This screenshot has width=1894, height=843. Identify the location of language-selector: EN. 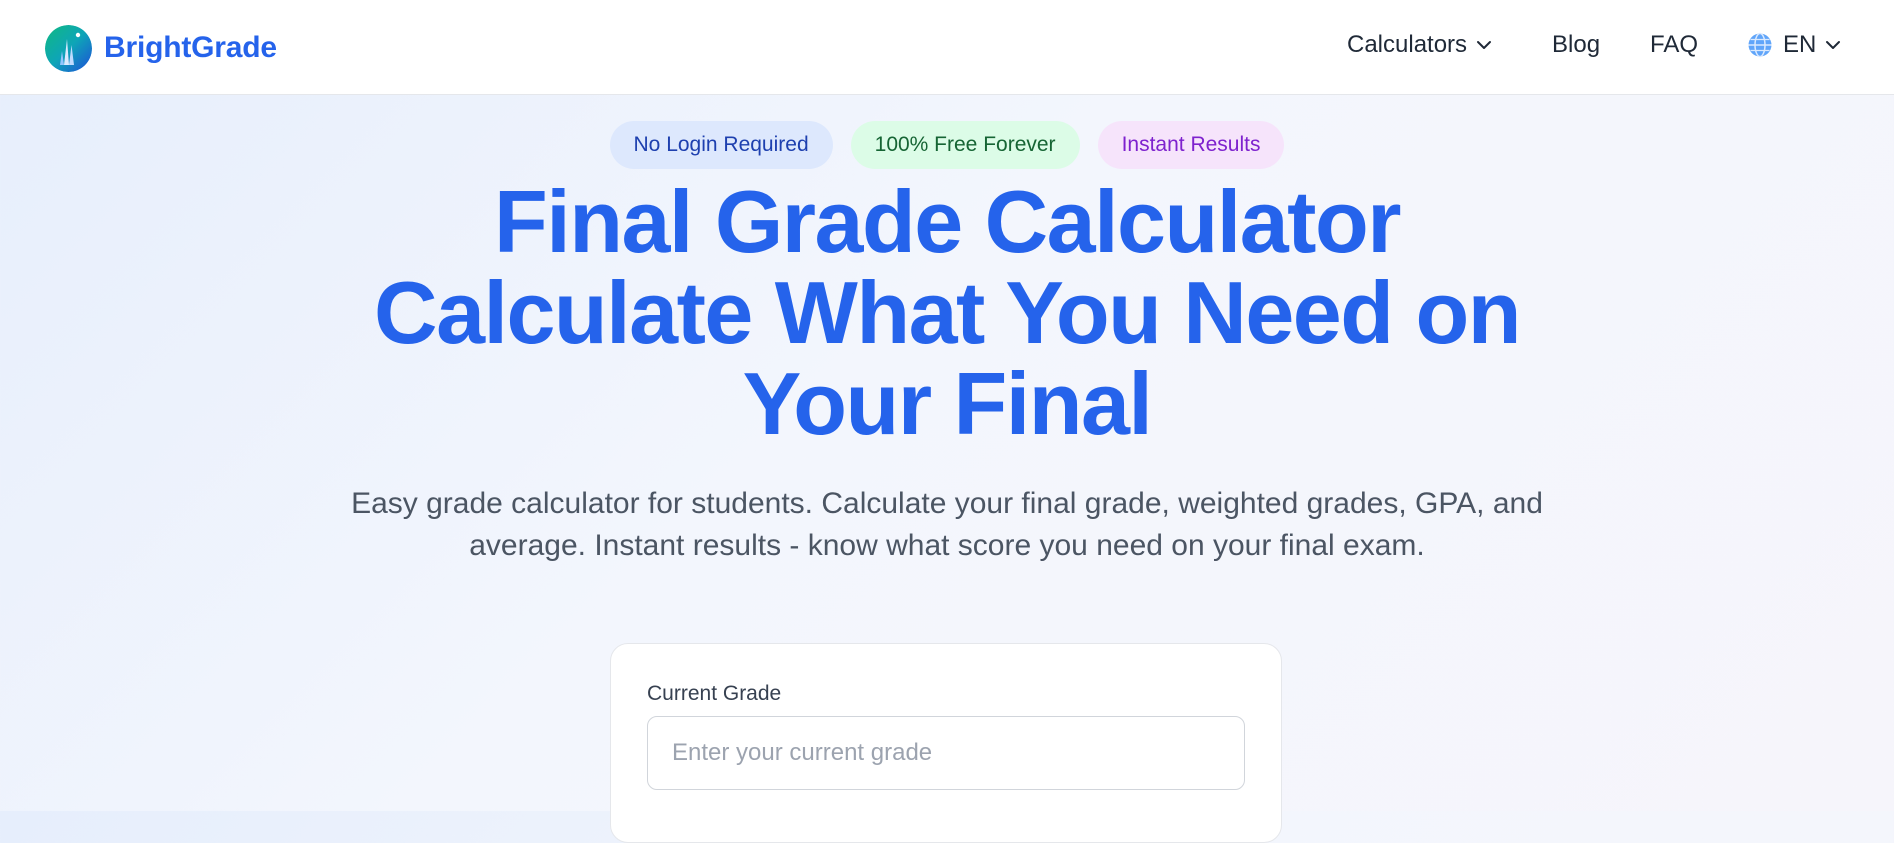
(1794, 45).